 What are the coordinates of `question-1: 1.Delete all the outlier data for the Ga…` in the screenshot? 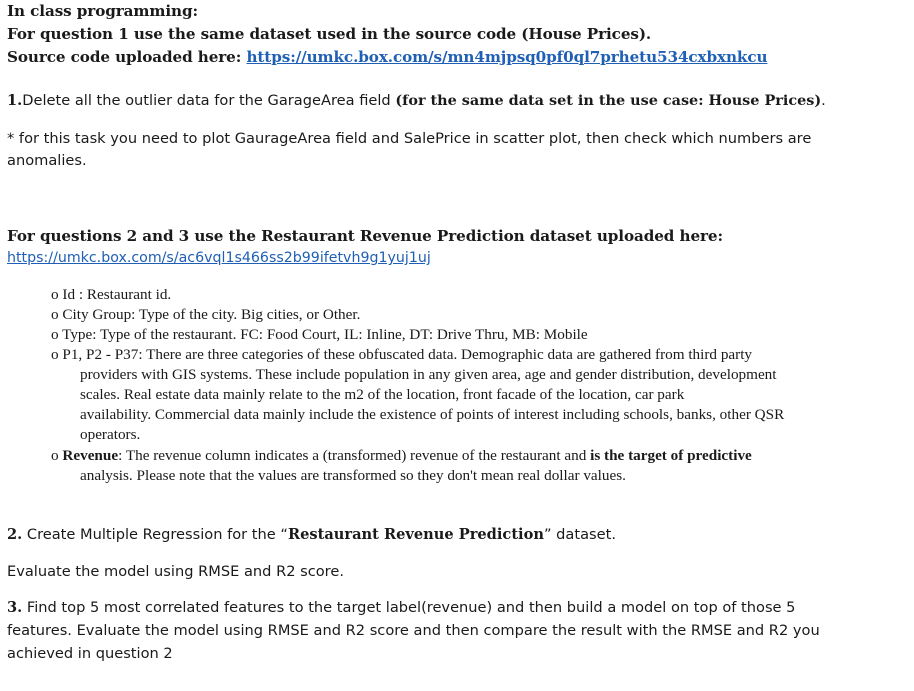 It's located at (416, 100).